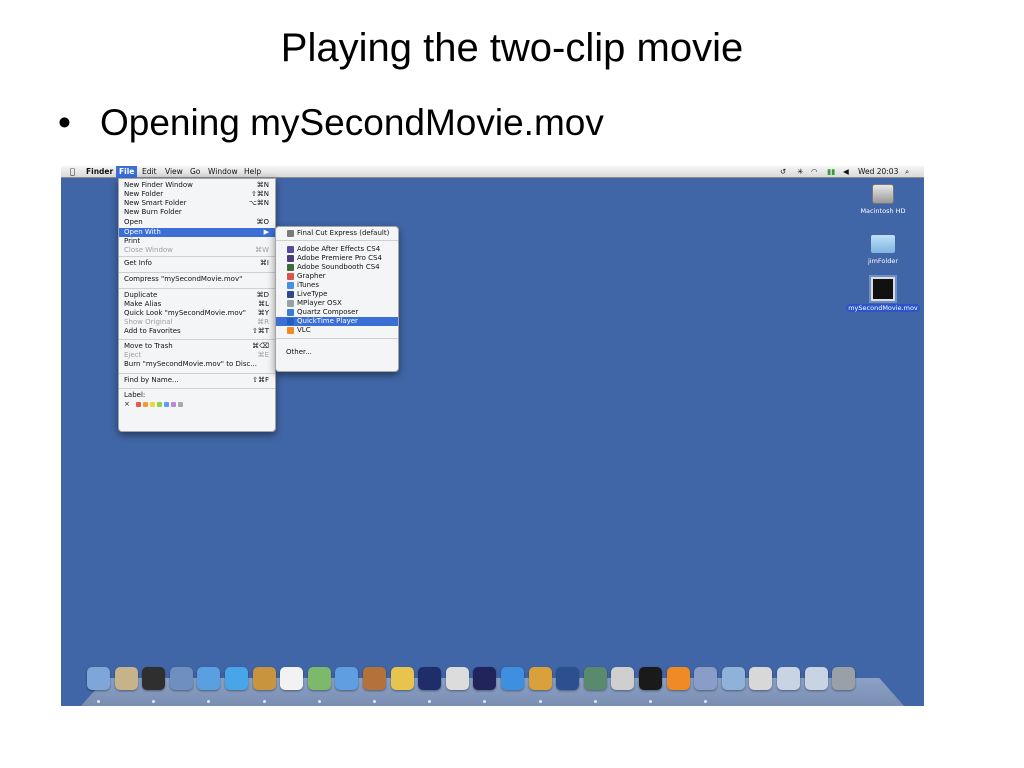 This screenshot has height=768, width=1024. Describe the element at coordinates (252, 172) in the screenshot. I see `menu-help: Help` at that location.